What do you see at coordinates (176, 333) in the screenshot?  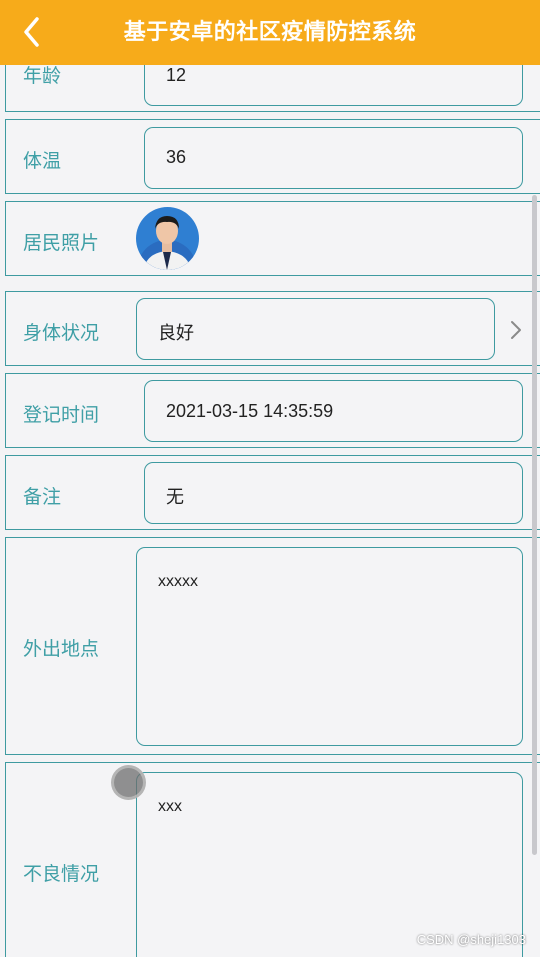 I see `health-value: 良好` at bounding box center [176, 333].